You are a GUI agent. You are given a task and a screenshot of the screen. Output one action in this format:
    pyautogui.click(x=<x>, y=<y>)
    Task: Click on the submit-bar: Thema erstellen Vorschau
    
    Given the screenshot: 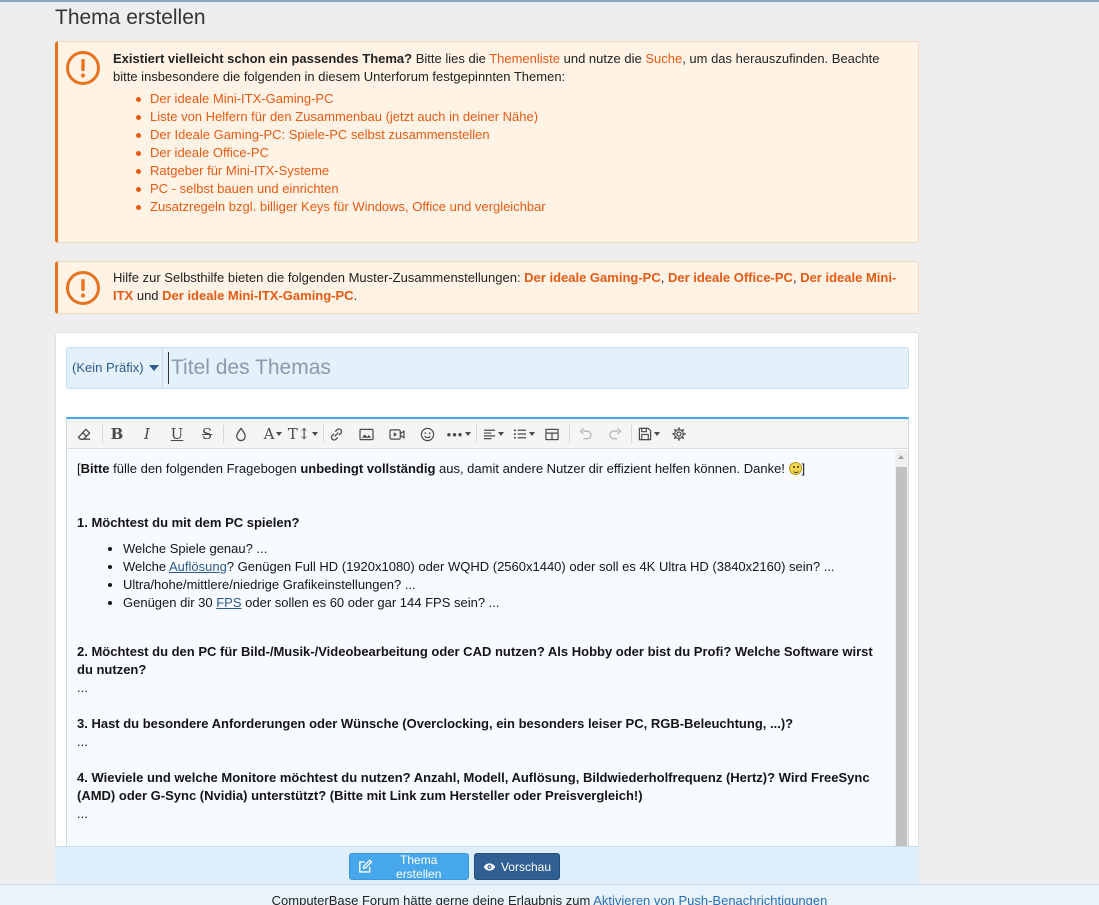 What is the action you would take?
    pyautogui.click(x=487, y=865)
    